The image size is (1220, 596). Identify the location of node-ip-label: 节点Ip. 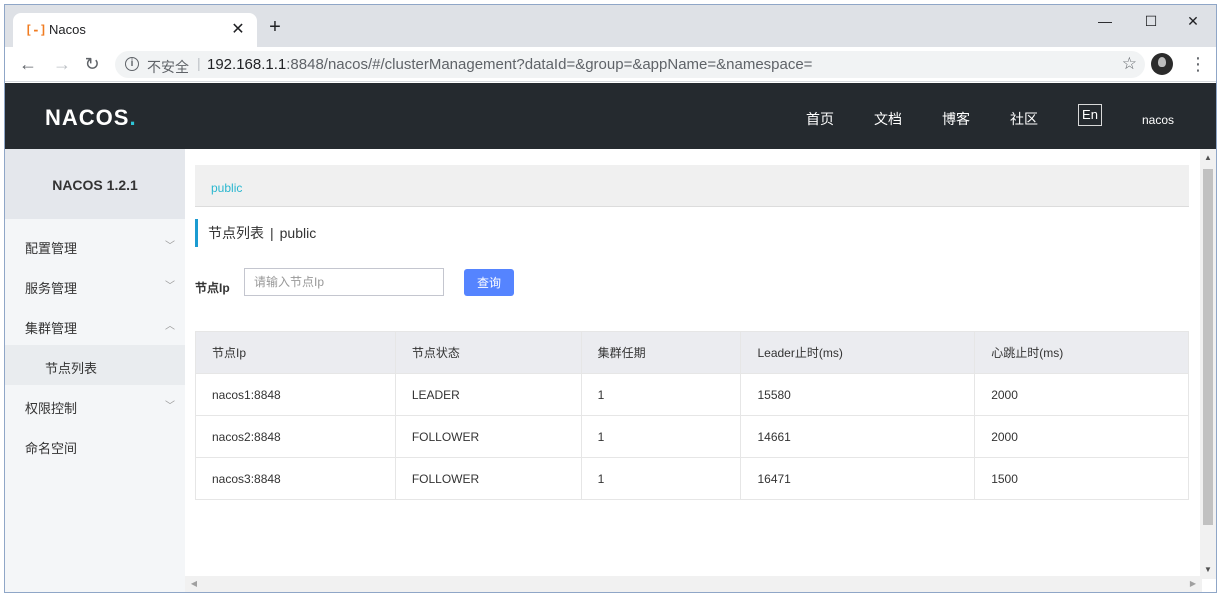
(212, 288).